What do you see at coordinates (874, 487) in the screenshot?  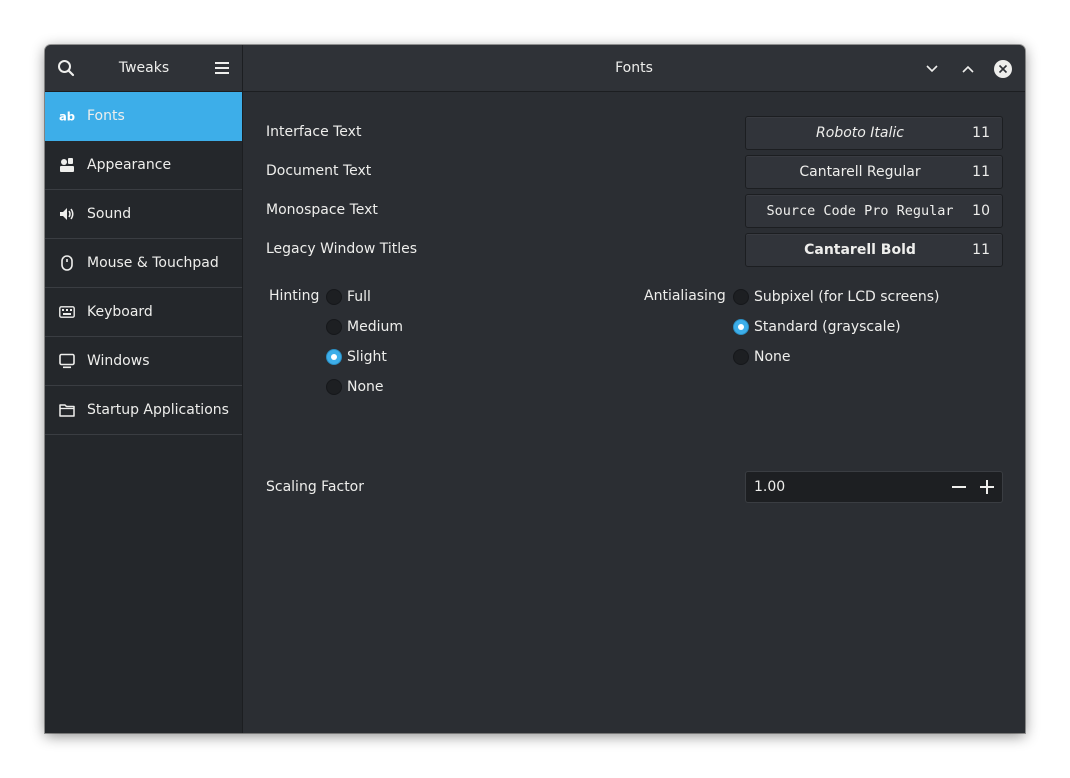 I see `scaling-factor-spinbutton: 1.00` at bounding box center [874, 487].